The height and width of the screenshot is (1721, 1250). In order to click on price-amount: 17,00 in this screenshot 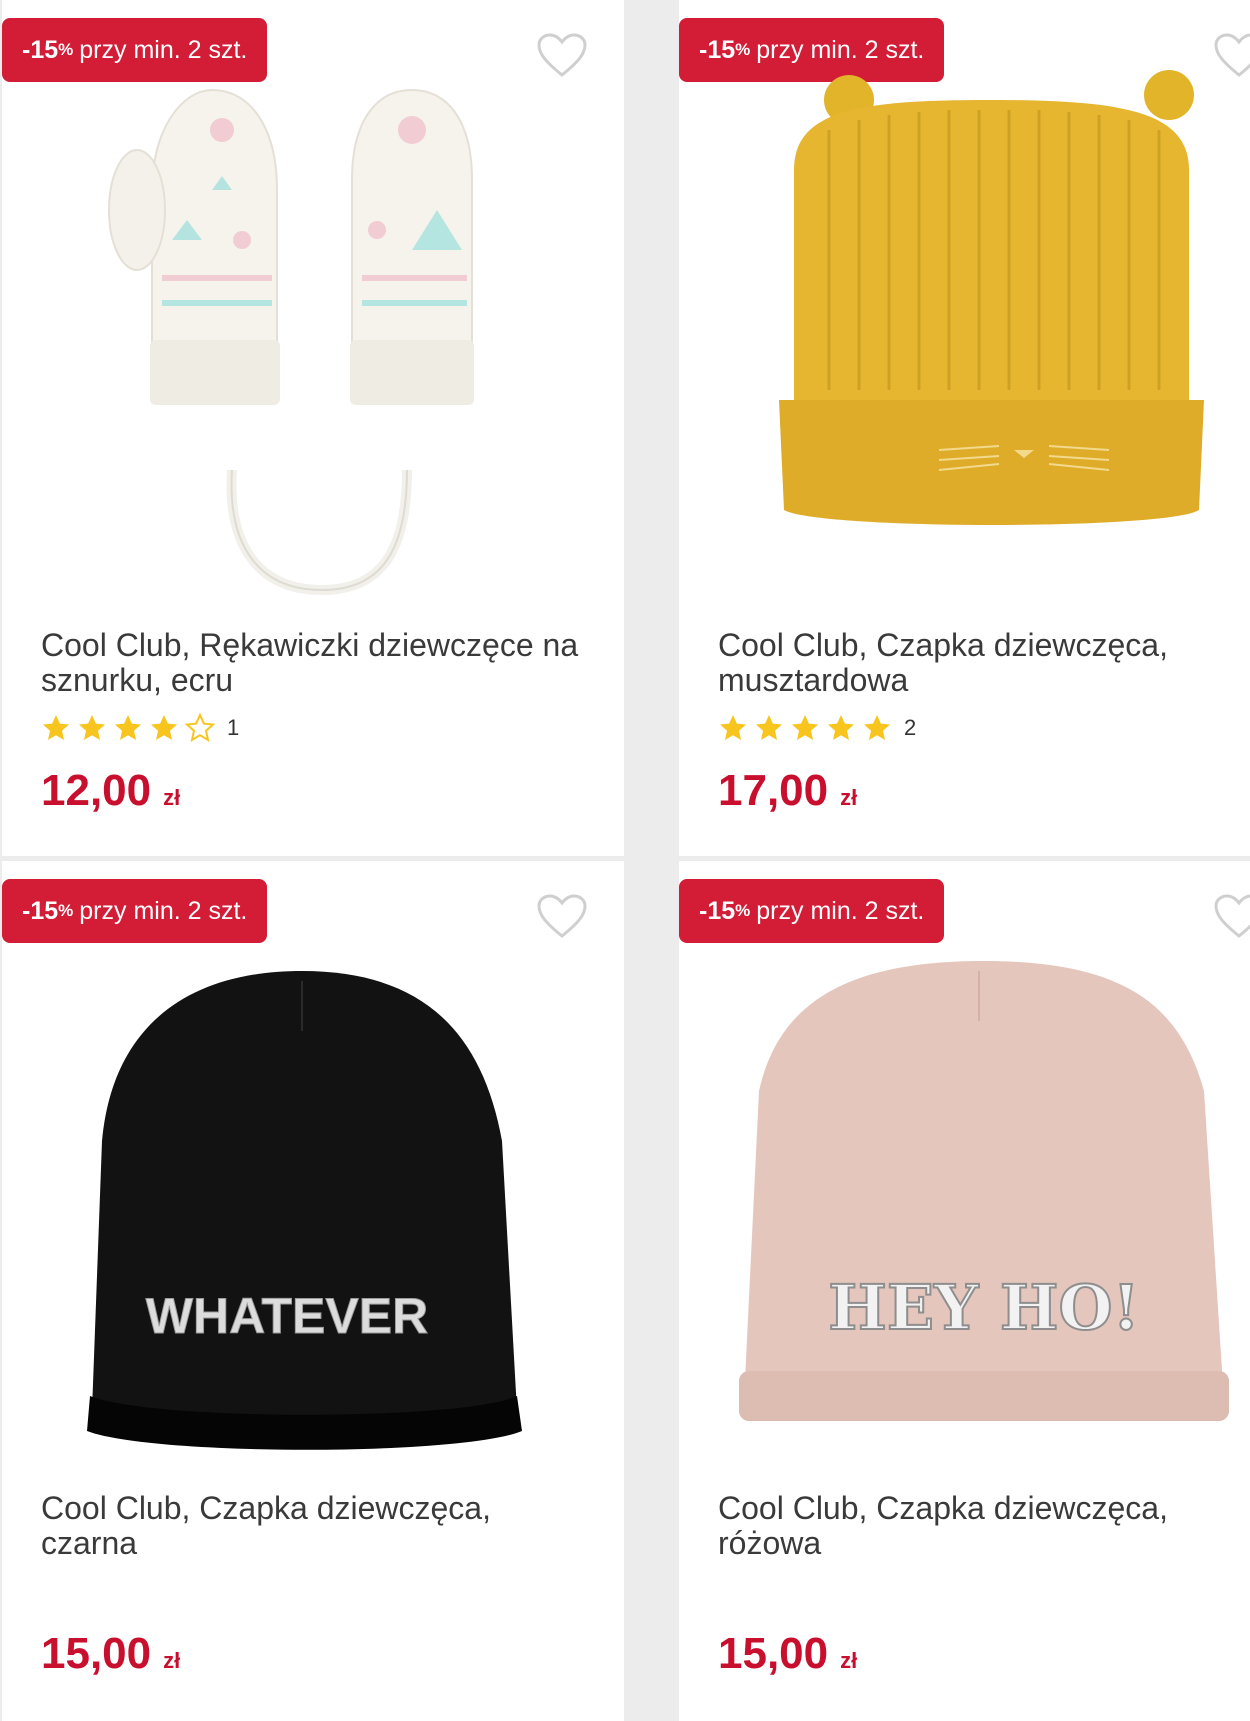, I will do `click(773, 790)`.